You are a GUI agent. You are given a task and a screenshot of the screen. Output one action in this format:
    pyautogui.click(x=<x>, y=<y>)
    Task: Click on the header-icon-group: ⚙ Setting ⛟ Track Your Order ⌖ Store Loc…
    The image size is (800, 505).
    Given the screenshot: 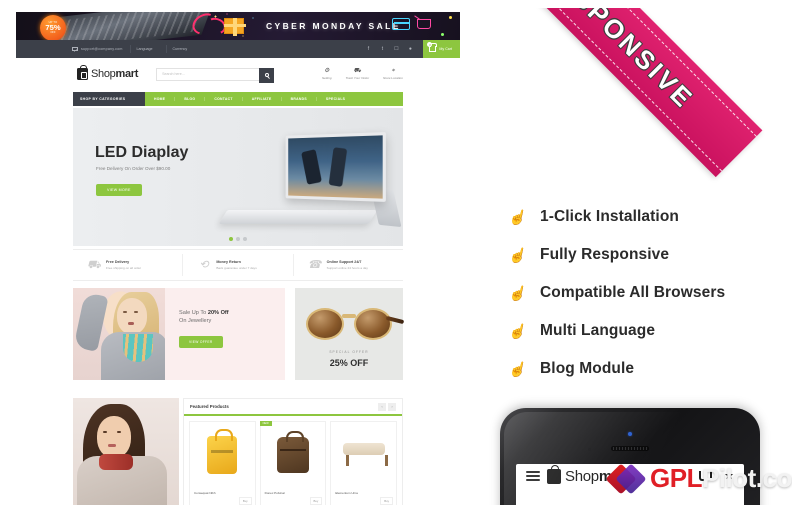 What is the action you would take?
    pyautogui.click(x=362, y=74)
    